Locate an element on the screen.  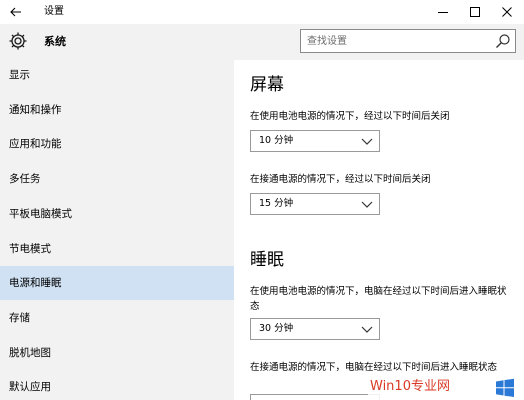
sidebar-item: 通知和操作 is located at coordinates (117, 110).